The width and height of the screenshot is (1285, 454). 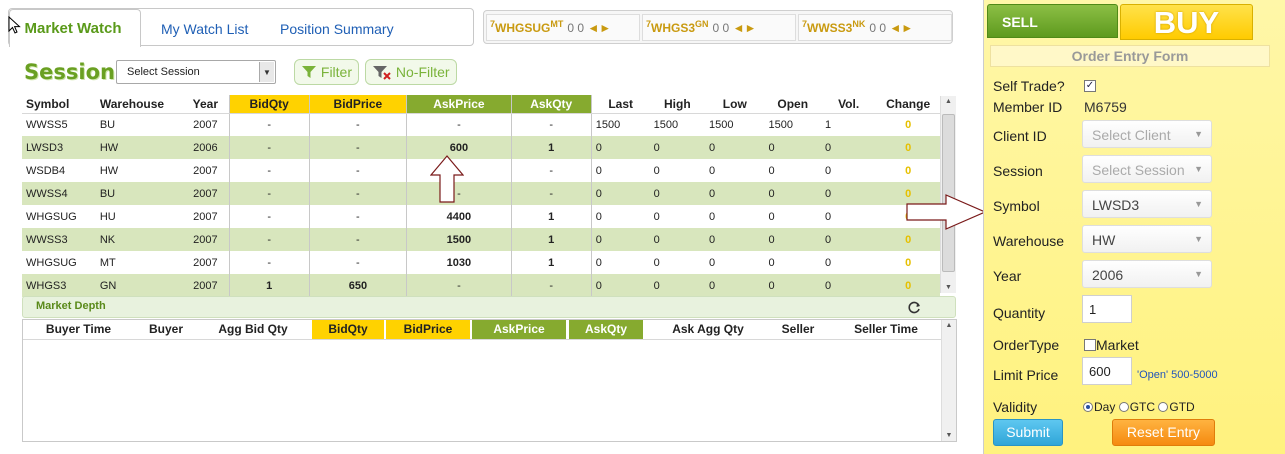 What do you see at coordinates (1028, 107) in the screenshot?
I see `member-id-label: Member ID` at bounding box center [1028, 107].